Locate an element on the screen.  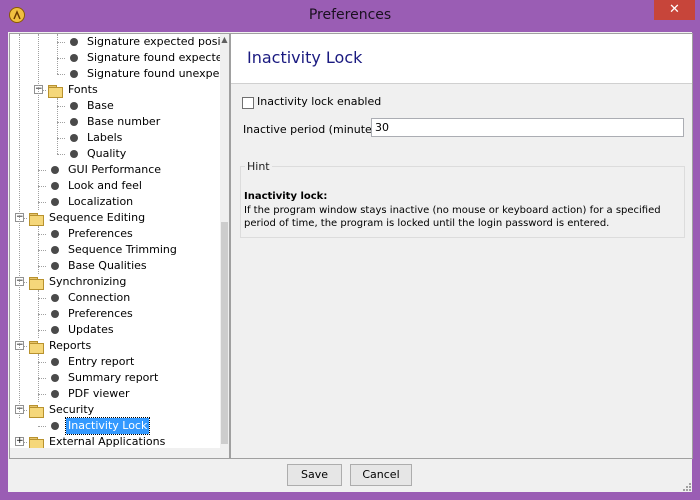
tree-item-label: Base is located at coordinates (100, 105).